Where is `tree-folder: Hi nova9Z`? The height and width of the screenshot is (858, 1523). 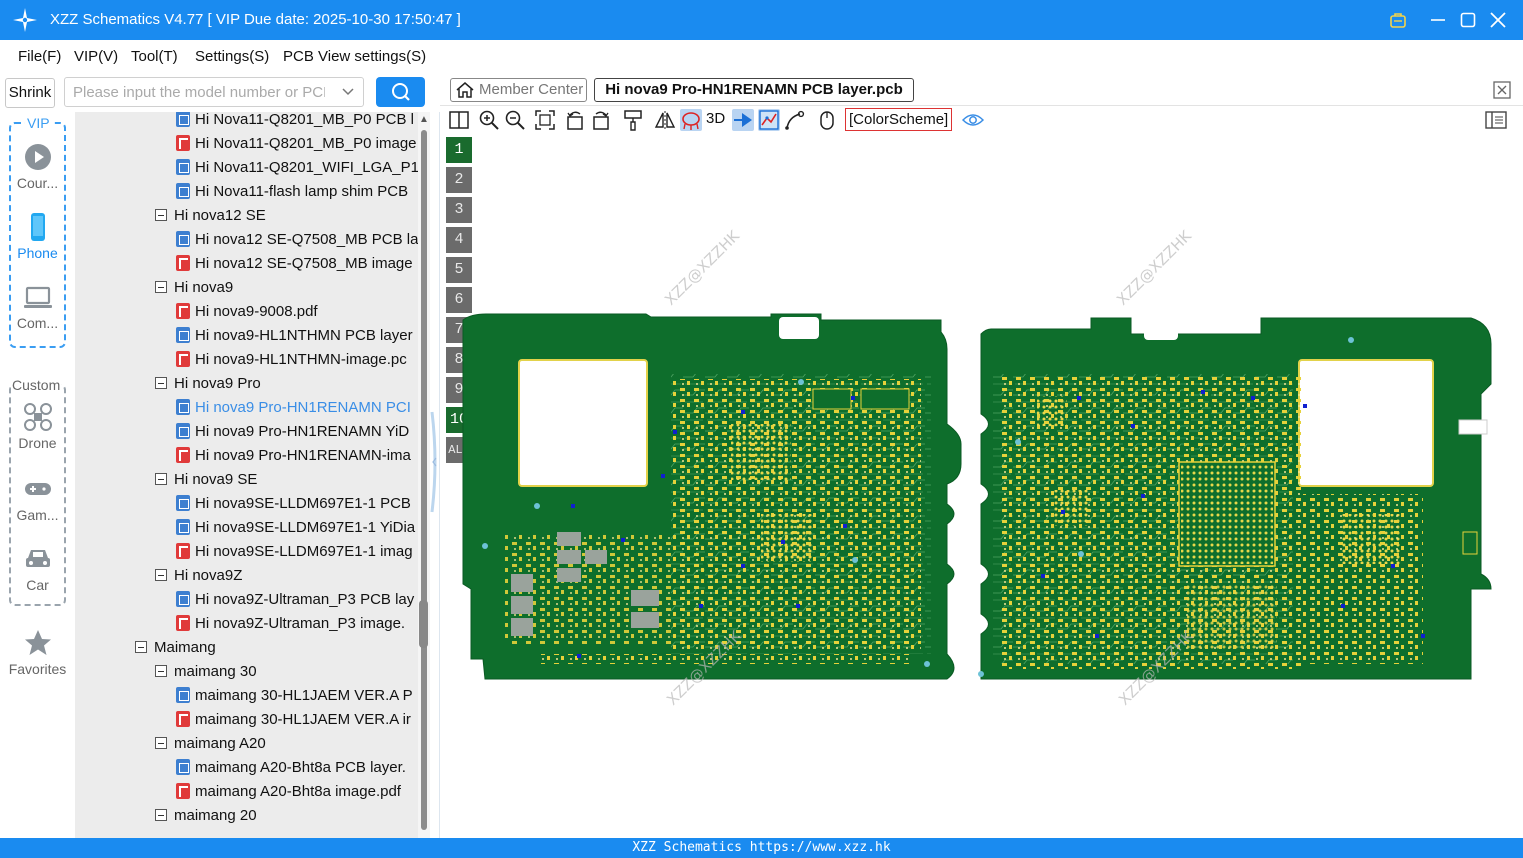
tree-folder: Hi nova9Z is located at coordinates (286, 576).